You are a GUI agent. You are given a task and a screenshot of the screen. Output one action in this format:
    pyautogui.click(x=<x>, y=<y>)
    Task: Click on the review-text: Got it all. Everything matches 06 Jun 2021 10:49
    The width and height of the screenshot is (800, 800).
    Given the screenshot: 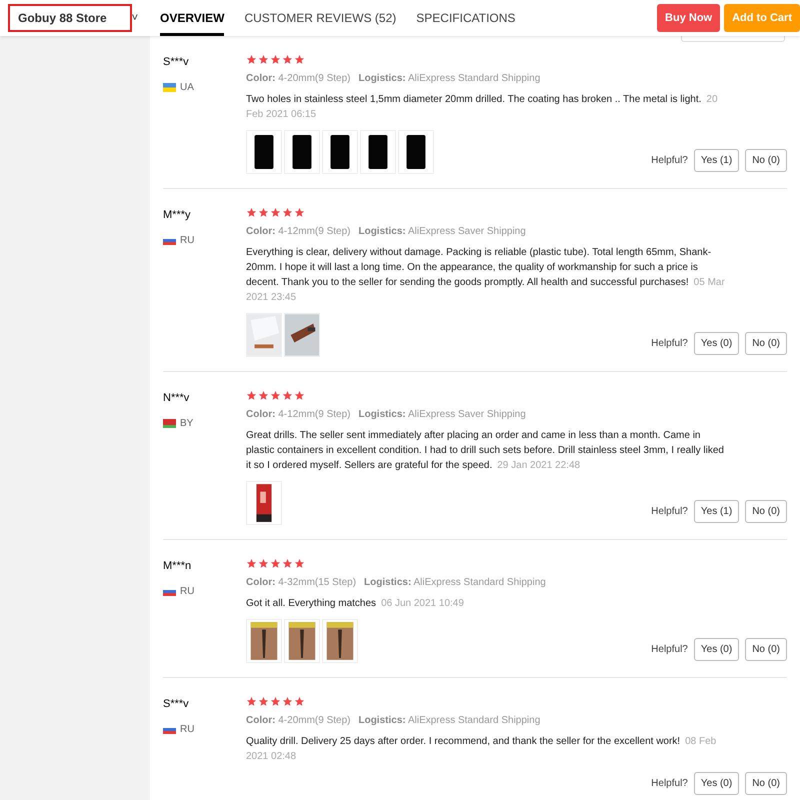 What is the action you would take?
    pyautogui.click(x=355, y=604)
    